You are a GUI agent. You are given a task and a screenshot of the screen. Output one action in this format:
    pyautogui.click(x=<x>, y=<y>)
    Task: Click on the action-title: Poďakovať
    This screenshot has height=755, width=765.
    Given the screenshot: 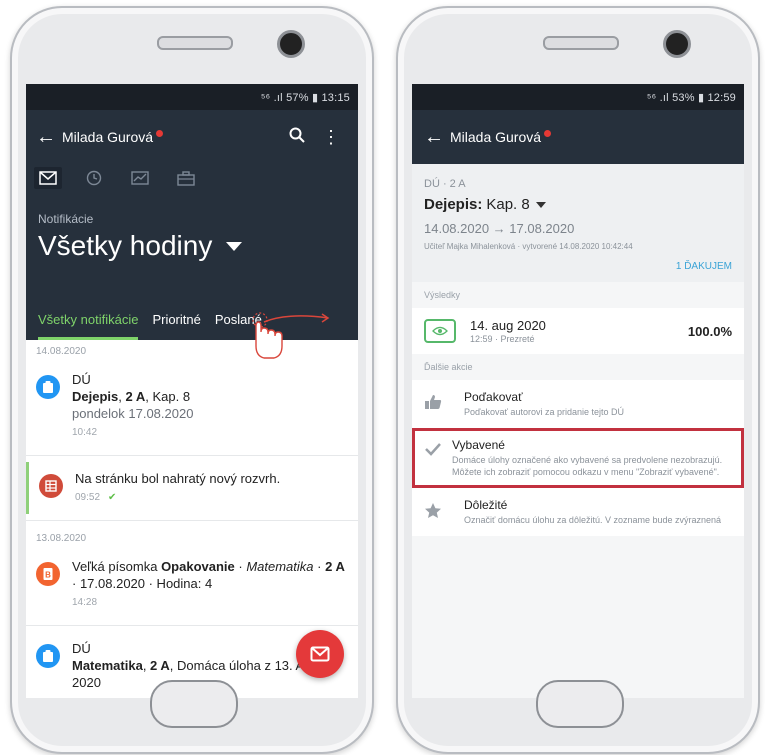 What is the action you would take?
    pyautogui.click(x=493, y=397)
    